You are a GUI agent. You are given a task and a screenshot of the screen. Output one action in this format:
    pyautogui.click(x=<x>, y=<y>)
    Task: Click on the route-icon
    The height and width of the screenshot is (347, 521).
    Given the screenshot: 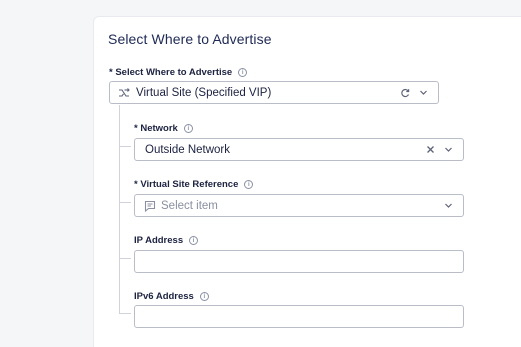 What is the action you would take?
    pyautogui.click(x=124, y=93)
    